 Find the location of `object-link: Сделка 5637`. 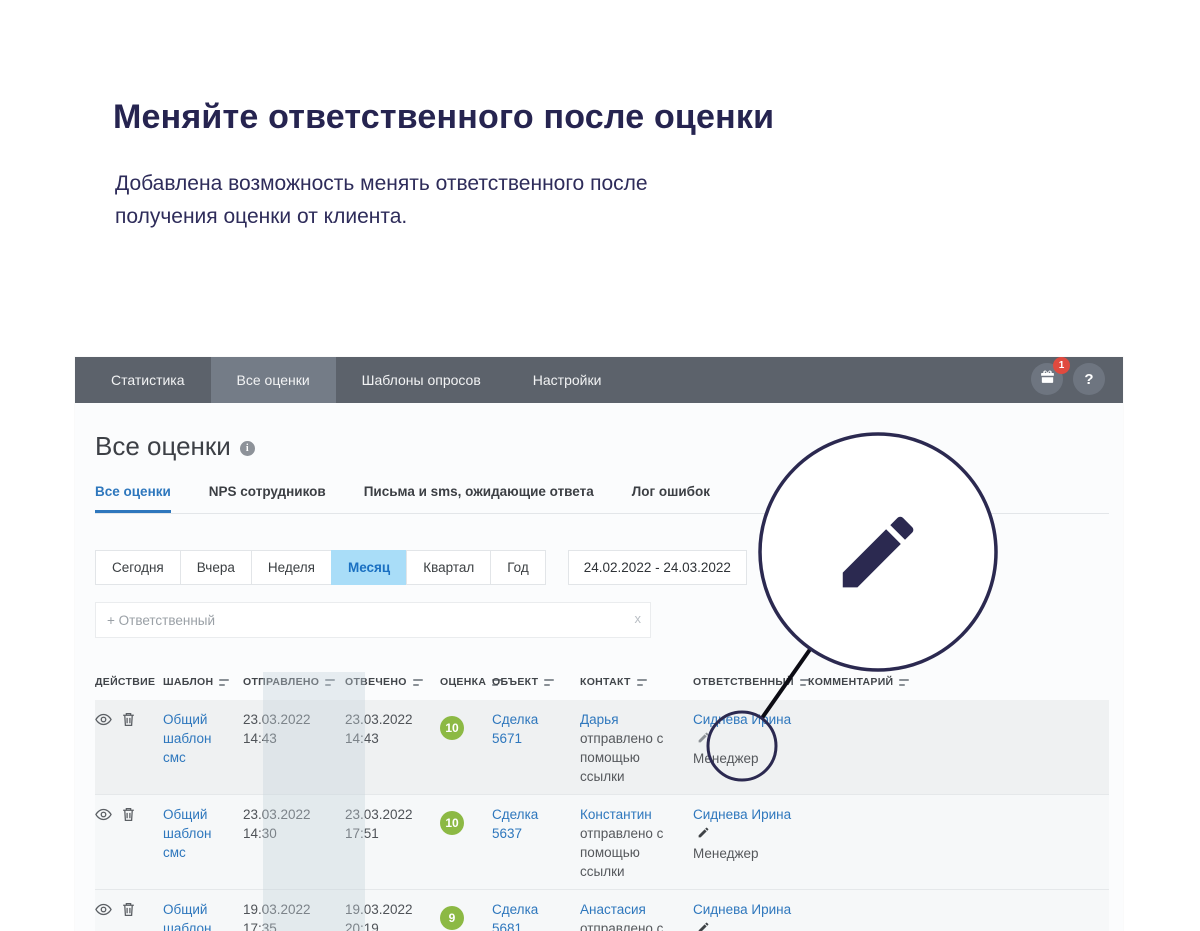

object-link: Сделка 5637 is located at coordinates (515, 824).